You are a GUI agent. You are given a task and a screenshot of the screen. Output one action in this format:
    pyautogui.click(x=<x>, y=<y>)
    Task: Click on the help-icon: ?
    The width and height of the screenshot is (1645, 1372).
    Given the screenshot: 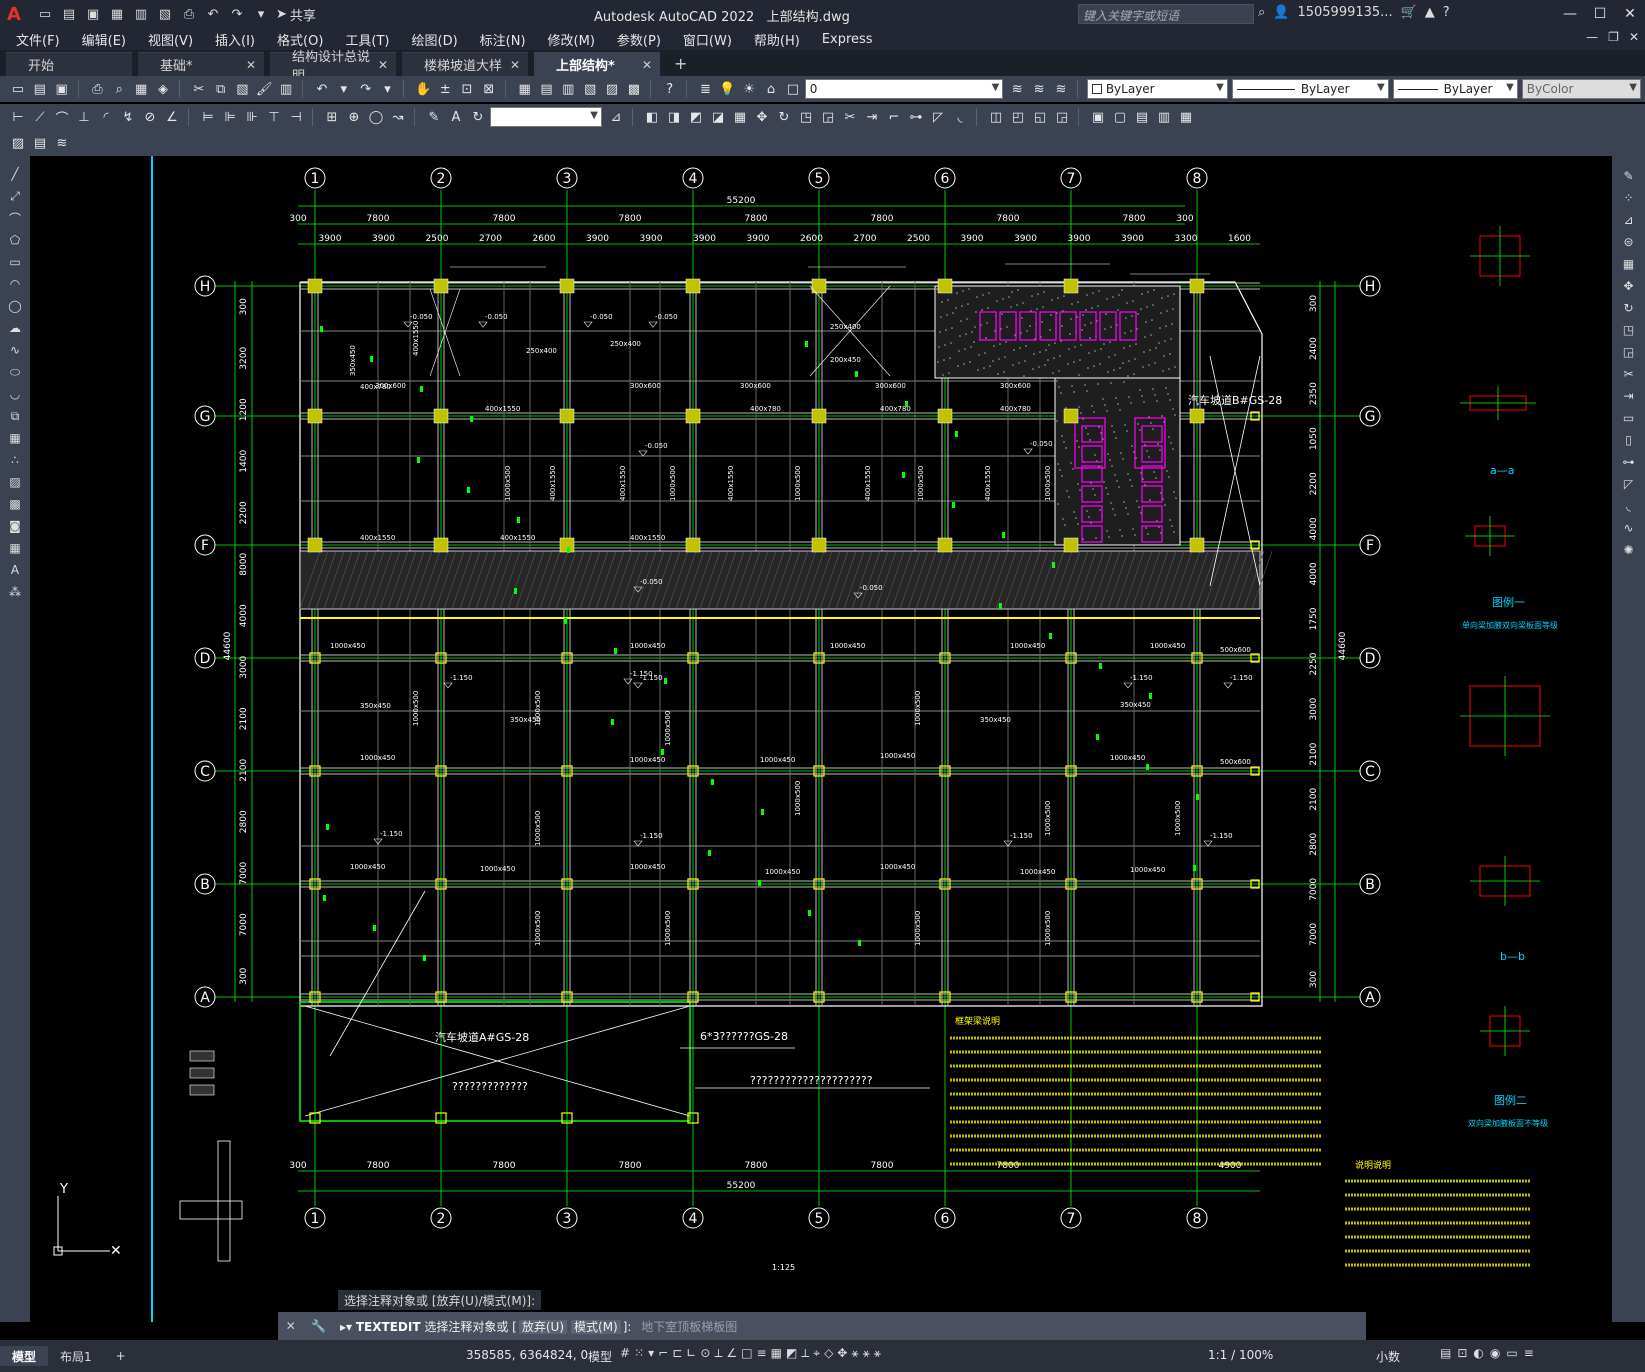 What is the action you would take?
    pyautogui.click(x=670, y=89)
    